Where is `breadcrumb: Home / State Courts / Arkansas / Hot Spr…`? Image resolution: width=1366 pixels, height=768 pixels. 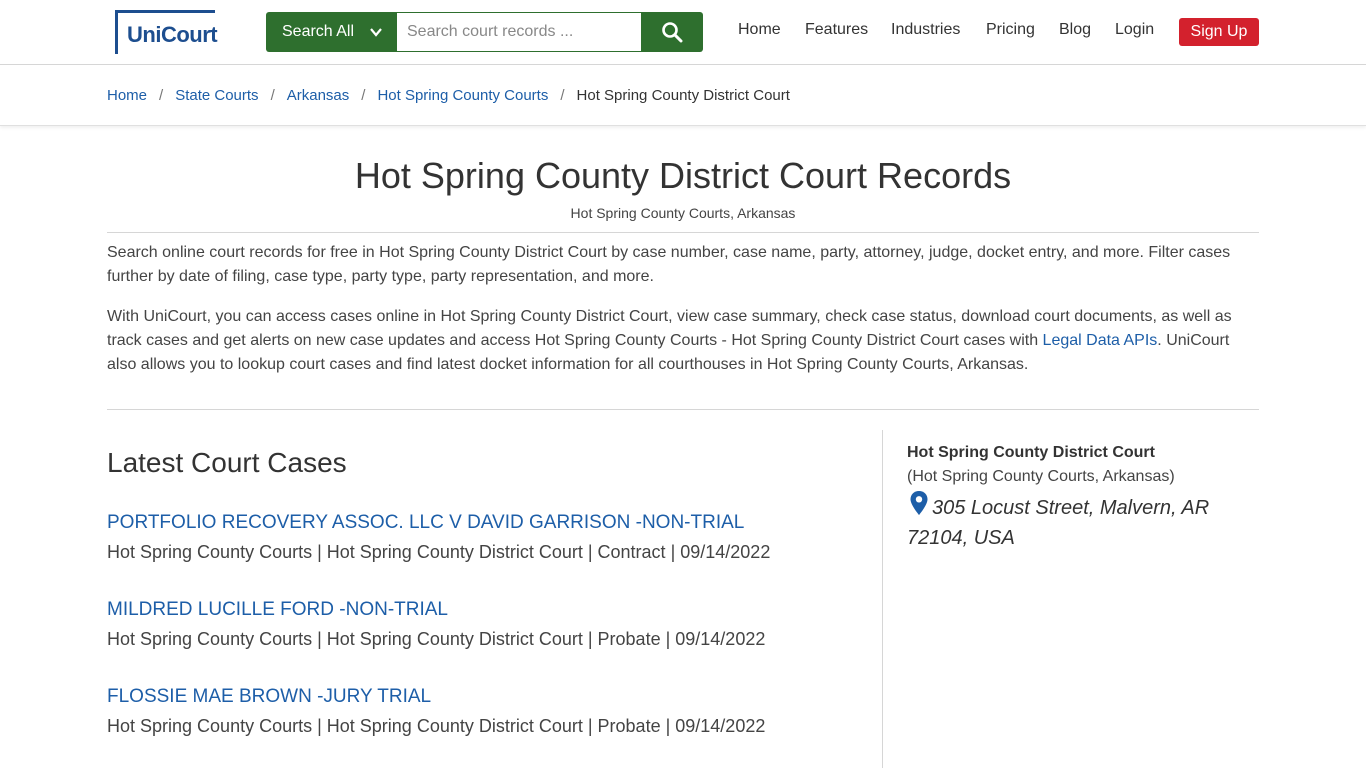 breadcrumb: Home / State Courts / Arkansas / Hot Spr… is located at coordinates (448, 95).